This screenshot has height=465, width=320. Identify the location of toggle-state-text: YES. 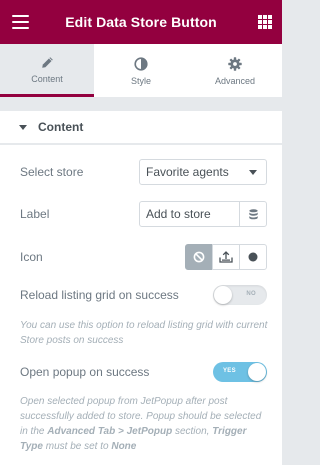
(229, 371).